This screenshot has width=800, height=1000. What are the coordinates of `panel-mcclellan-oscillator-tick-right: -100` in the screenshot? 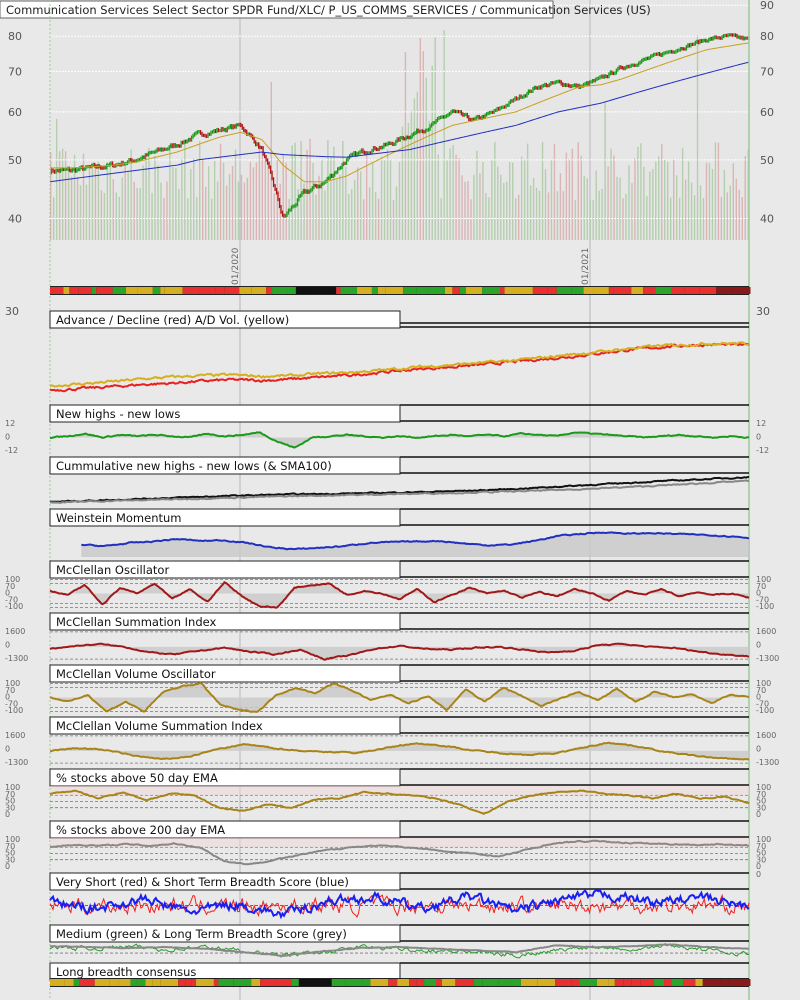 It's located at (765, 606).